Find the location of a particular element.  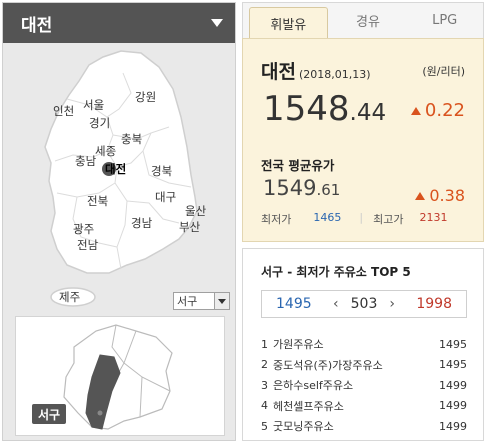

map-label-gangwon: 강원 is located at coordinates (145, 97).